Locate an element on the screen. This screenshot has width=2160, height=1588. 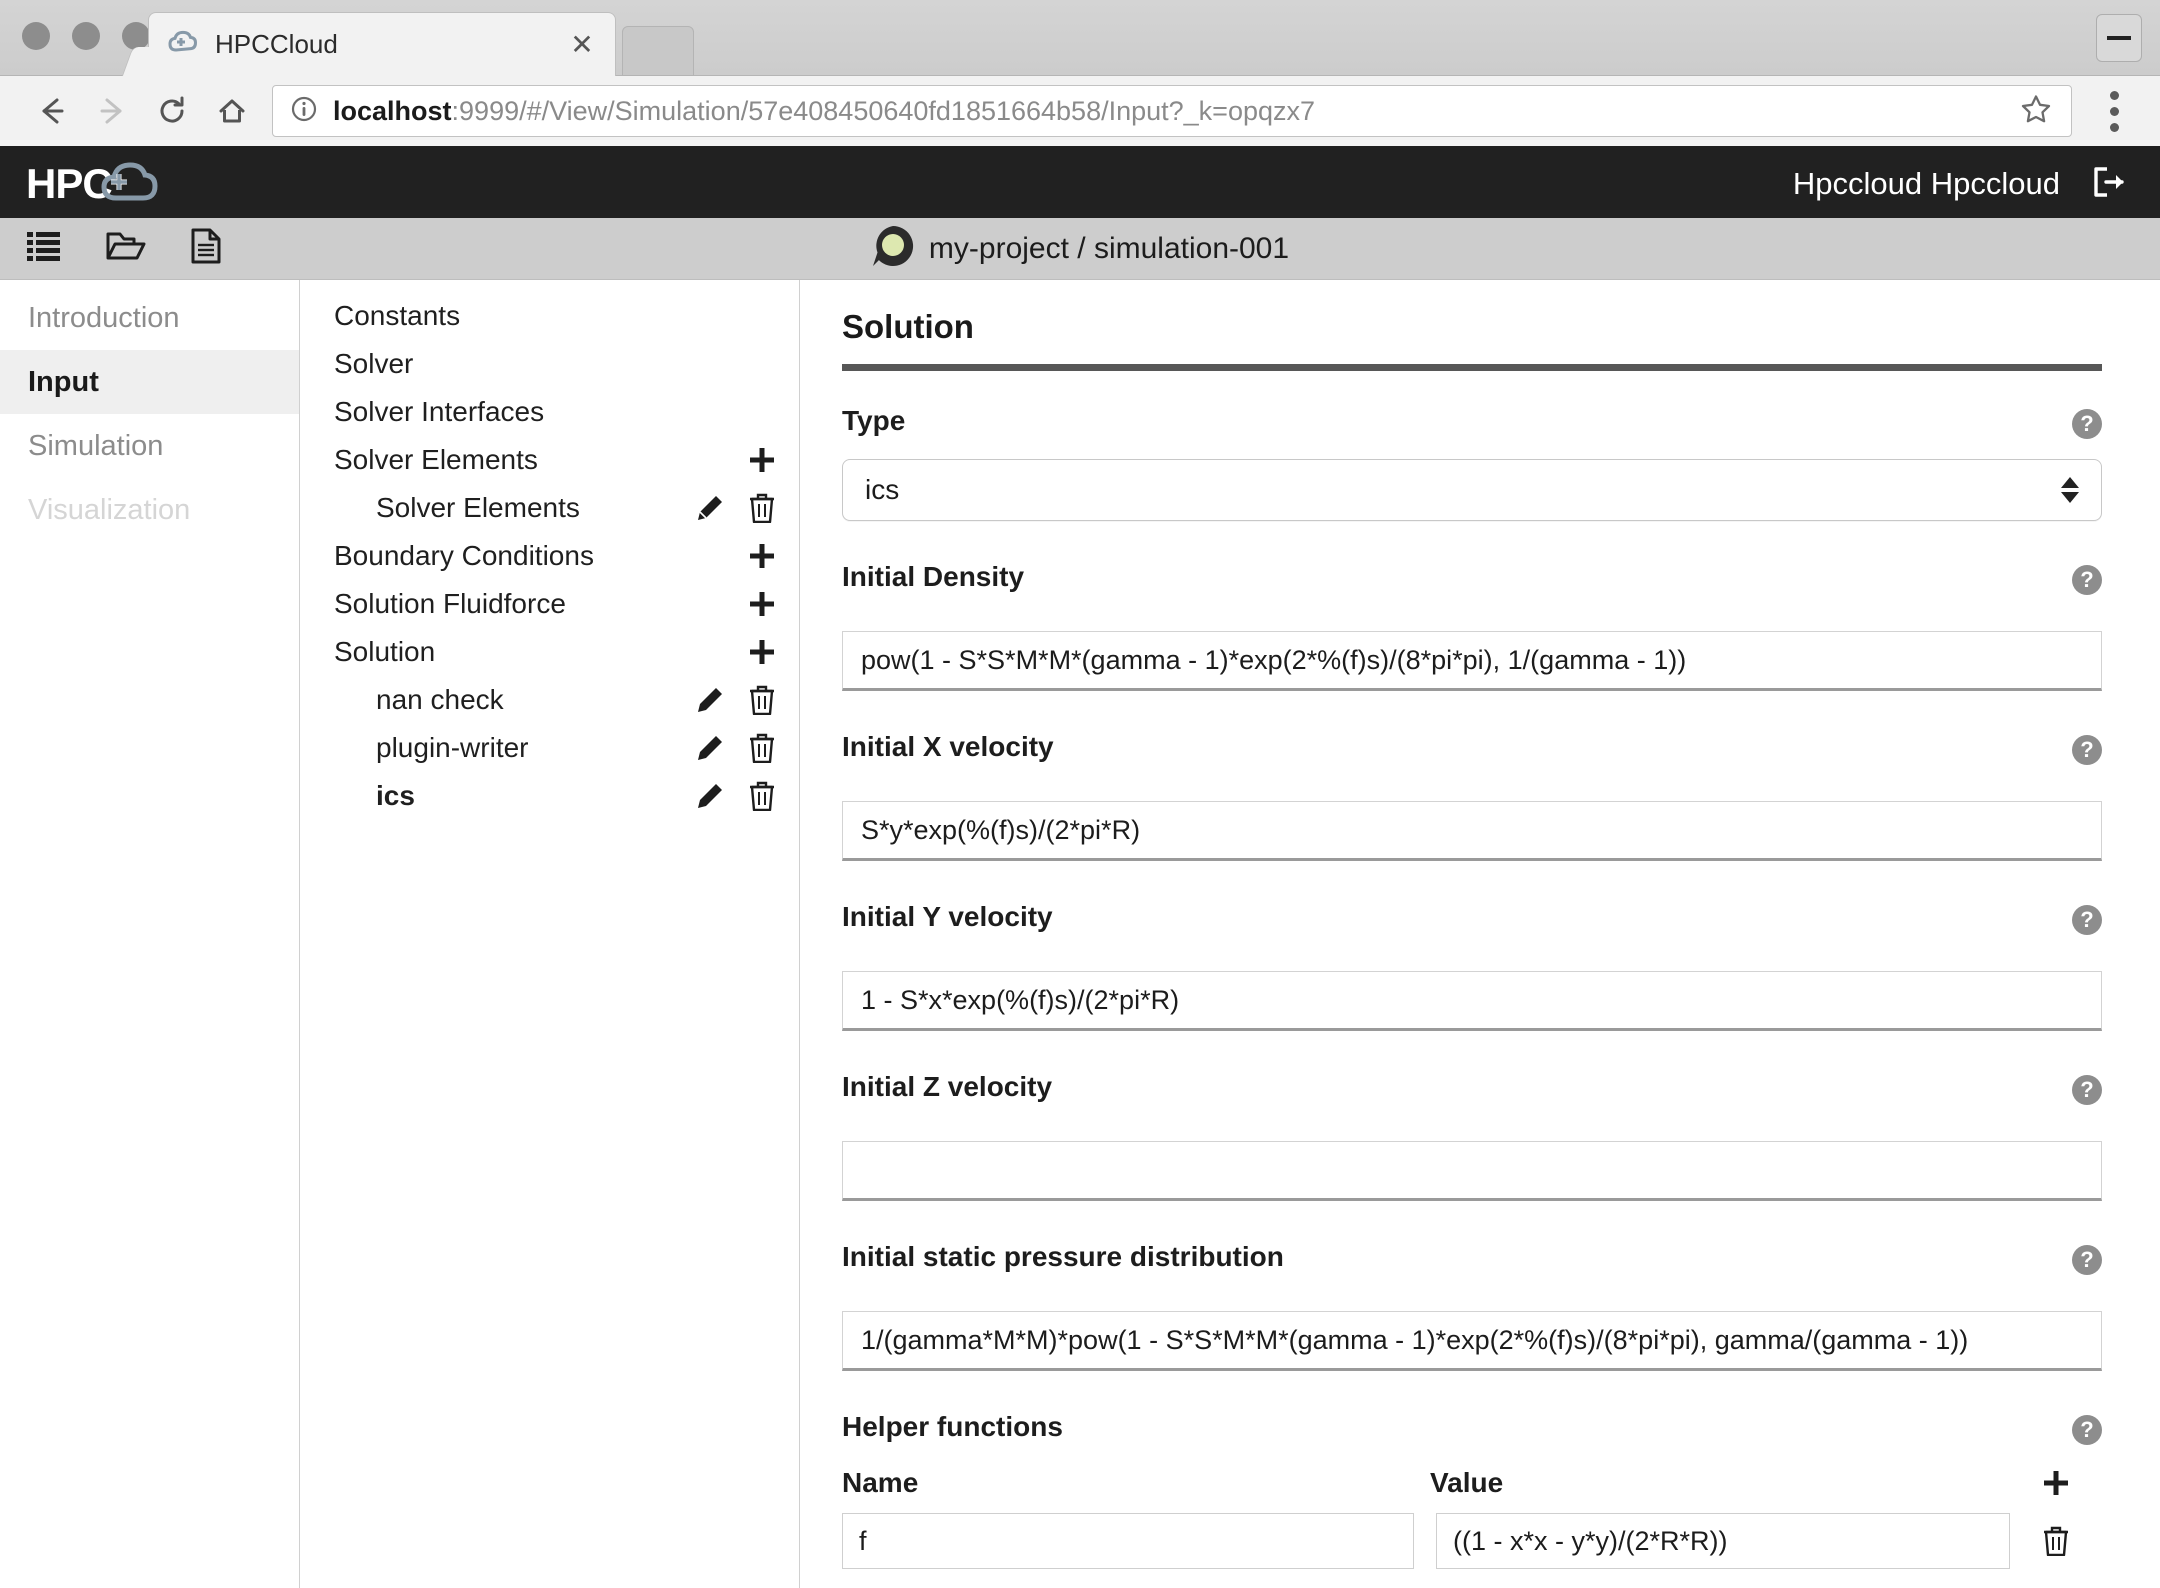
tree-item-solver-interfaces: Solver Interfaces is located at coordinates (549, 412).